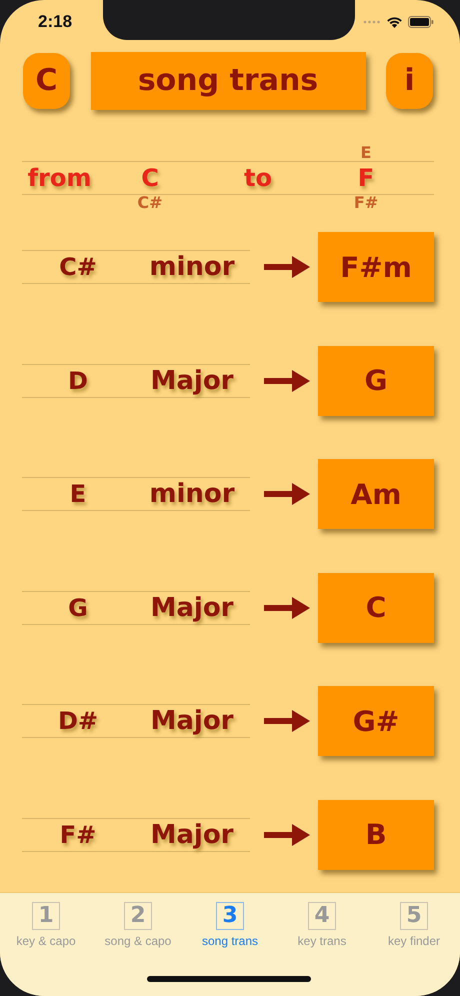 Image resolution: width=460 pixels, height=996 pixels. I want to click on tab: 5 key finder, so click(414, 925).